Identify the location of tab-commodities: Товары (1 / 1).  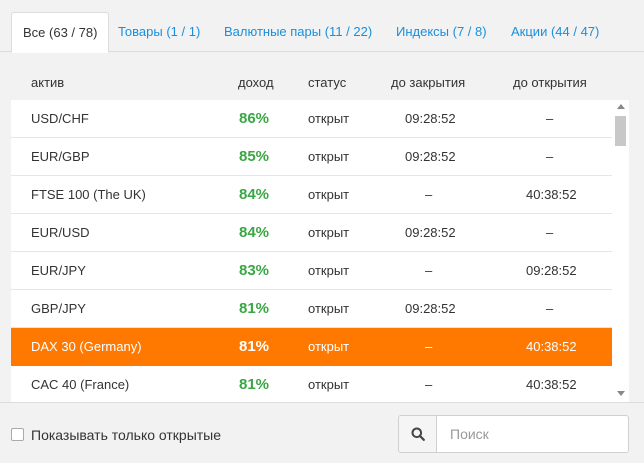
(159, 32).